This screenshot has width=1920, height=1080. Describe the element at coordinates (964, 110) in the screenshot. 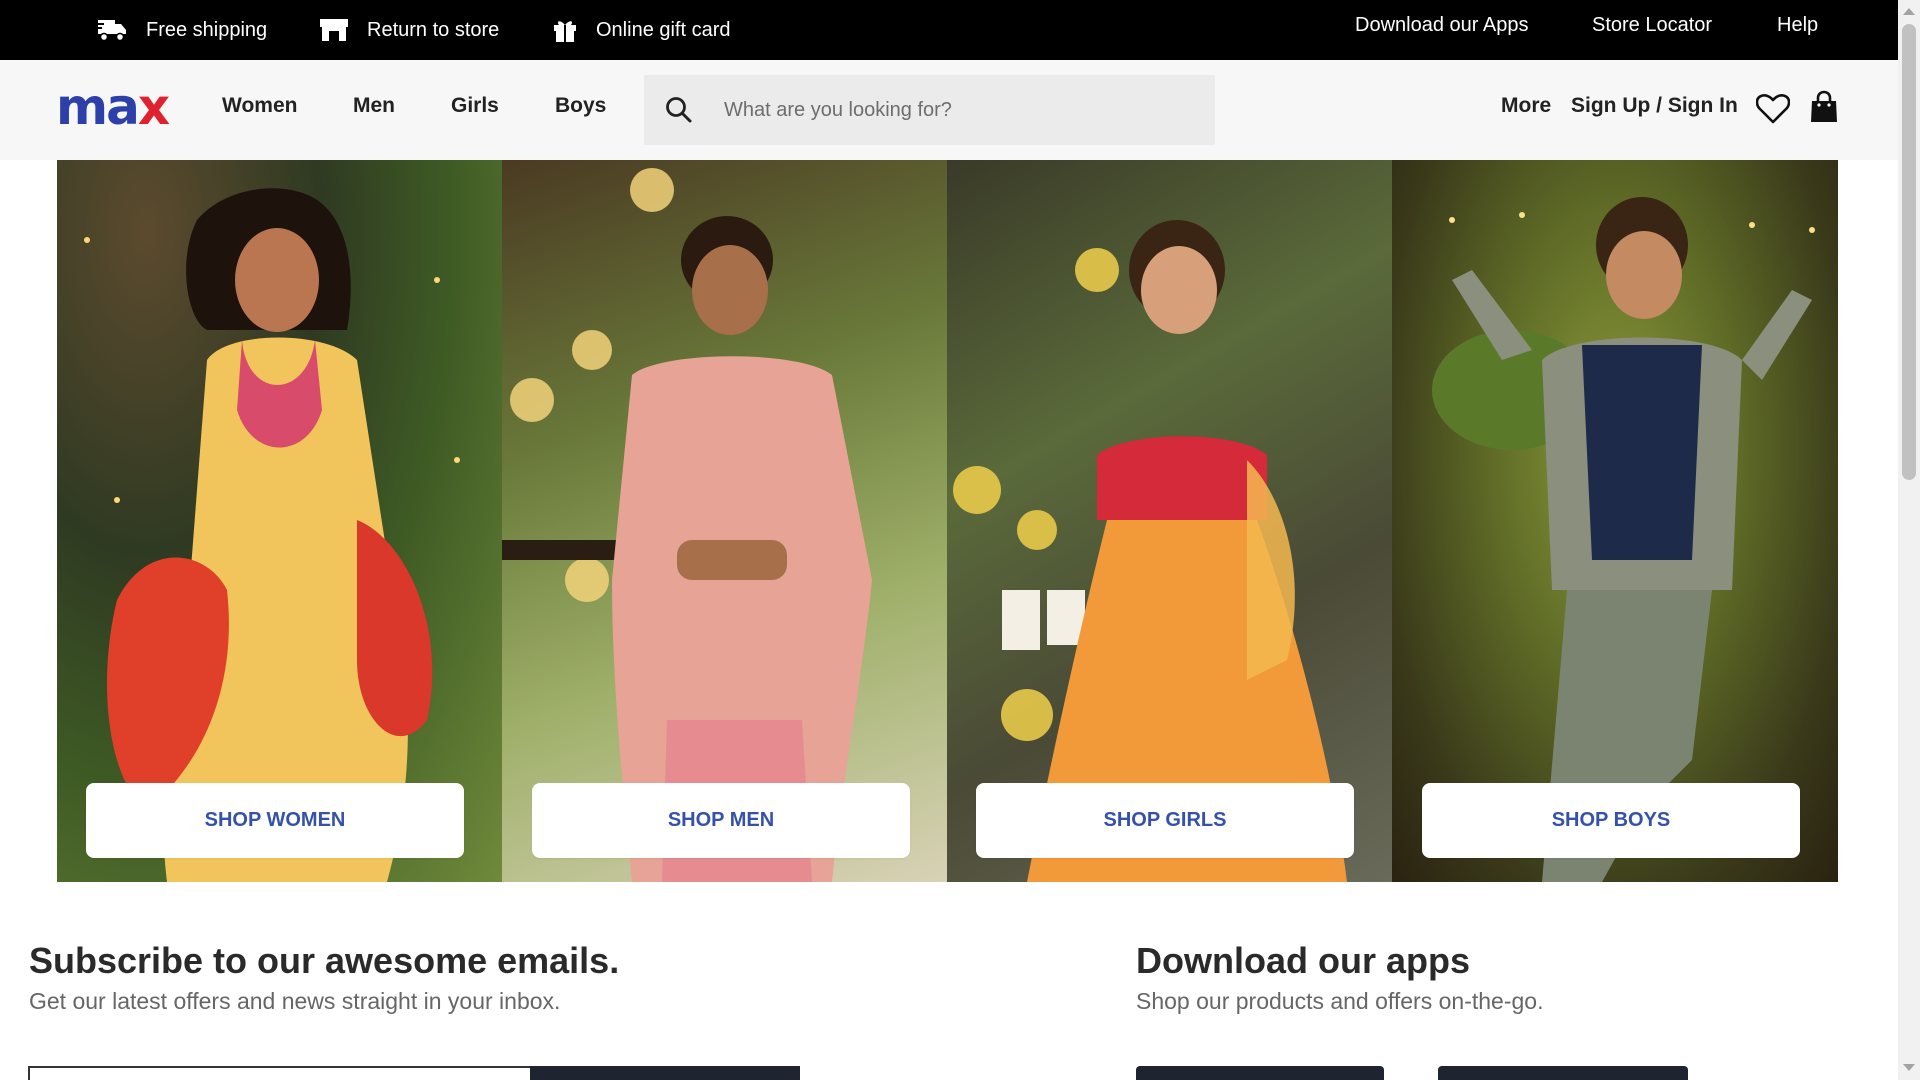

I see `search-input` at that location.